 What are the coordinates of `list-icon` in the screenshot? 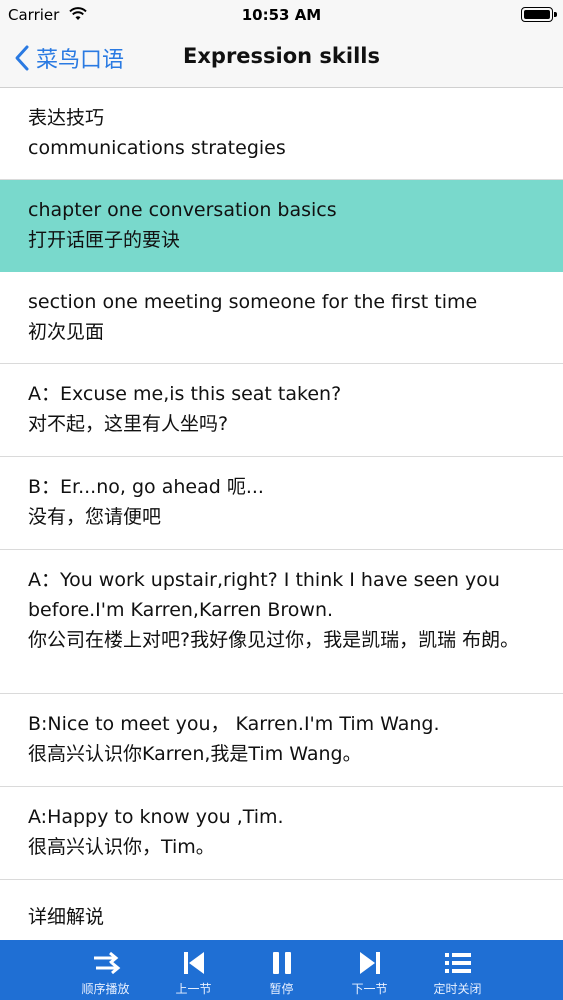 It's located at (457, 963).